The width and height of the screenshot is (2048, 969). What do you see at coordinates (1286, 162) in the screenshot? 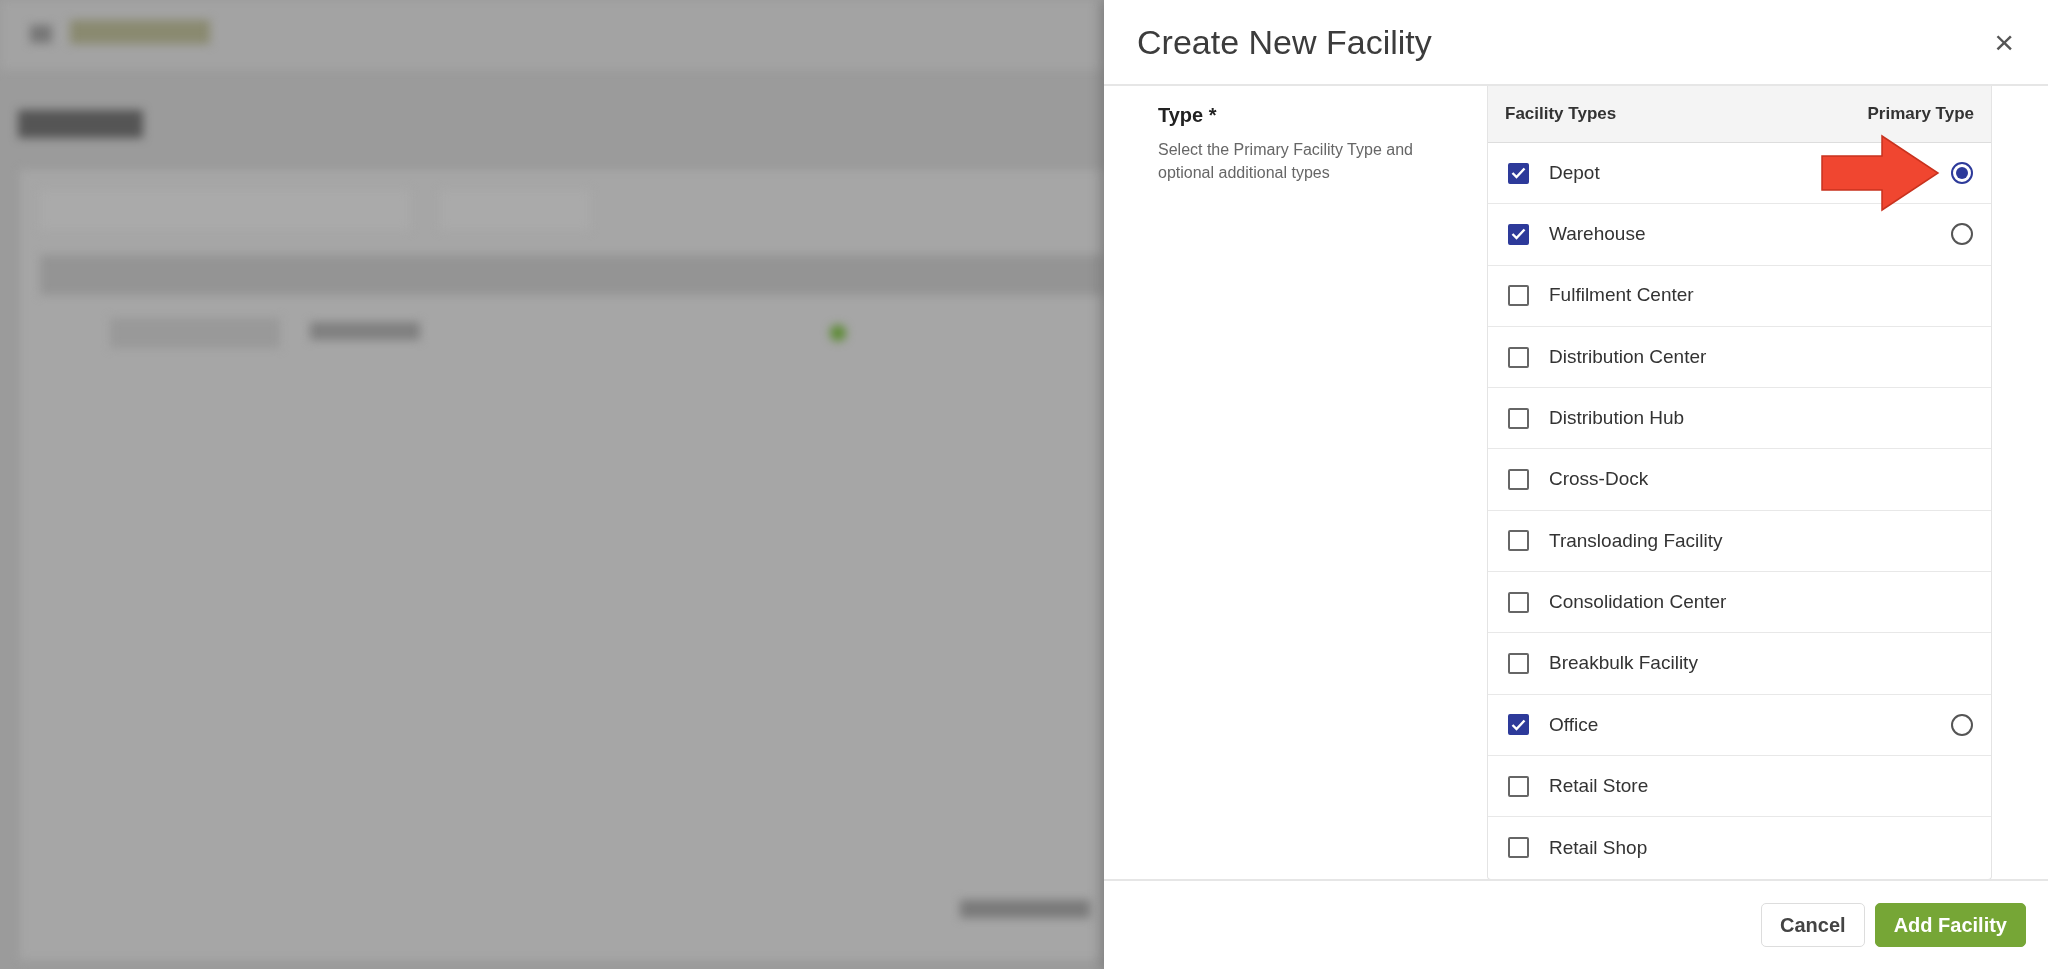
I see `help-text: Select the Primary Facility Type and optional additional types` at bounding box center [1286, 162].